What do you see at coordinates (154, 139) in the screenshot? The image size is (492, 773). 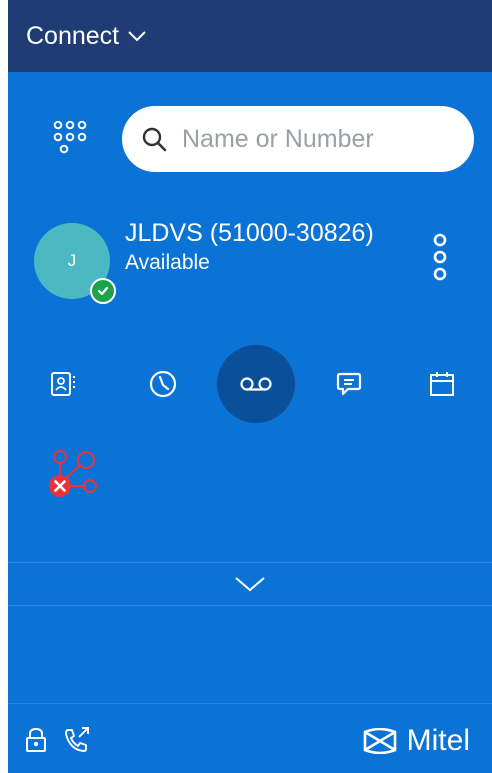 I see `search-icon` at bounding box center [154, 139].